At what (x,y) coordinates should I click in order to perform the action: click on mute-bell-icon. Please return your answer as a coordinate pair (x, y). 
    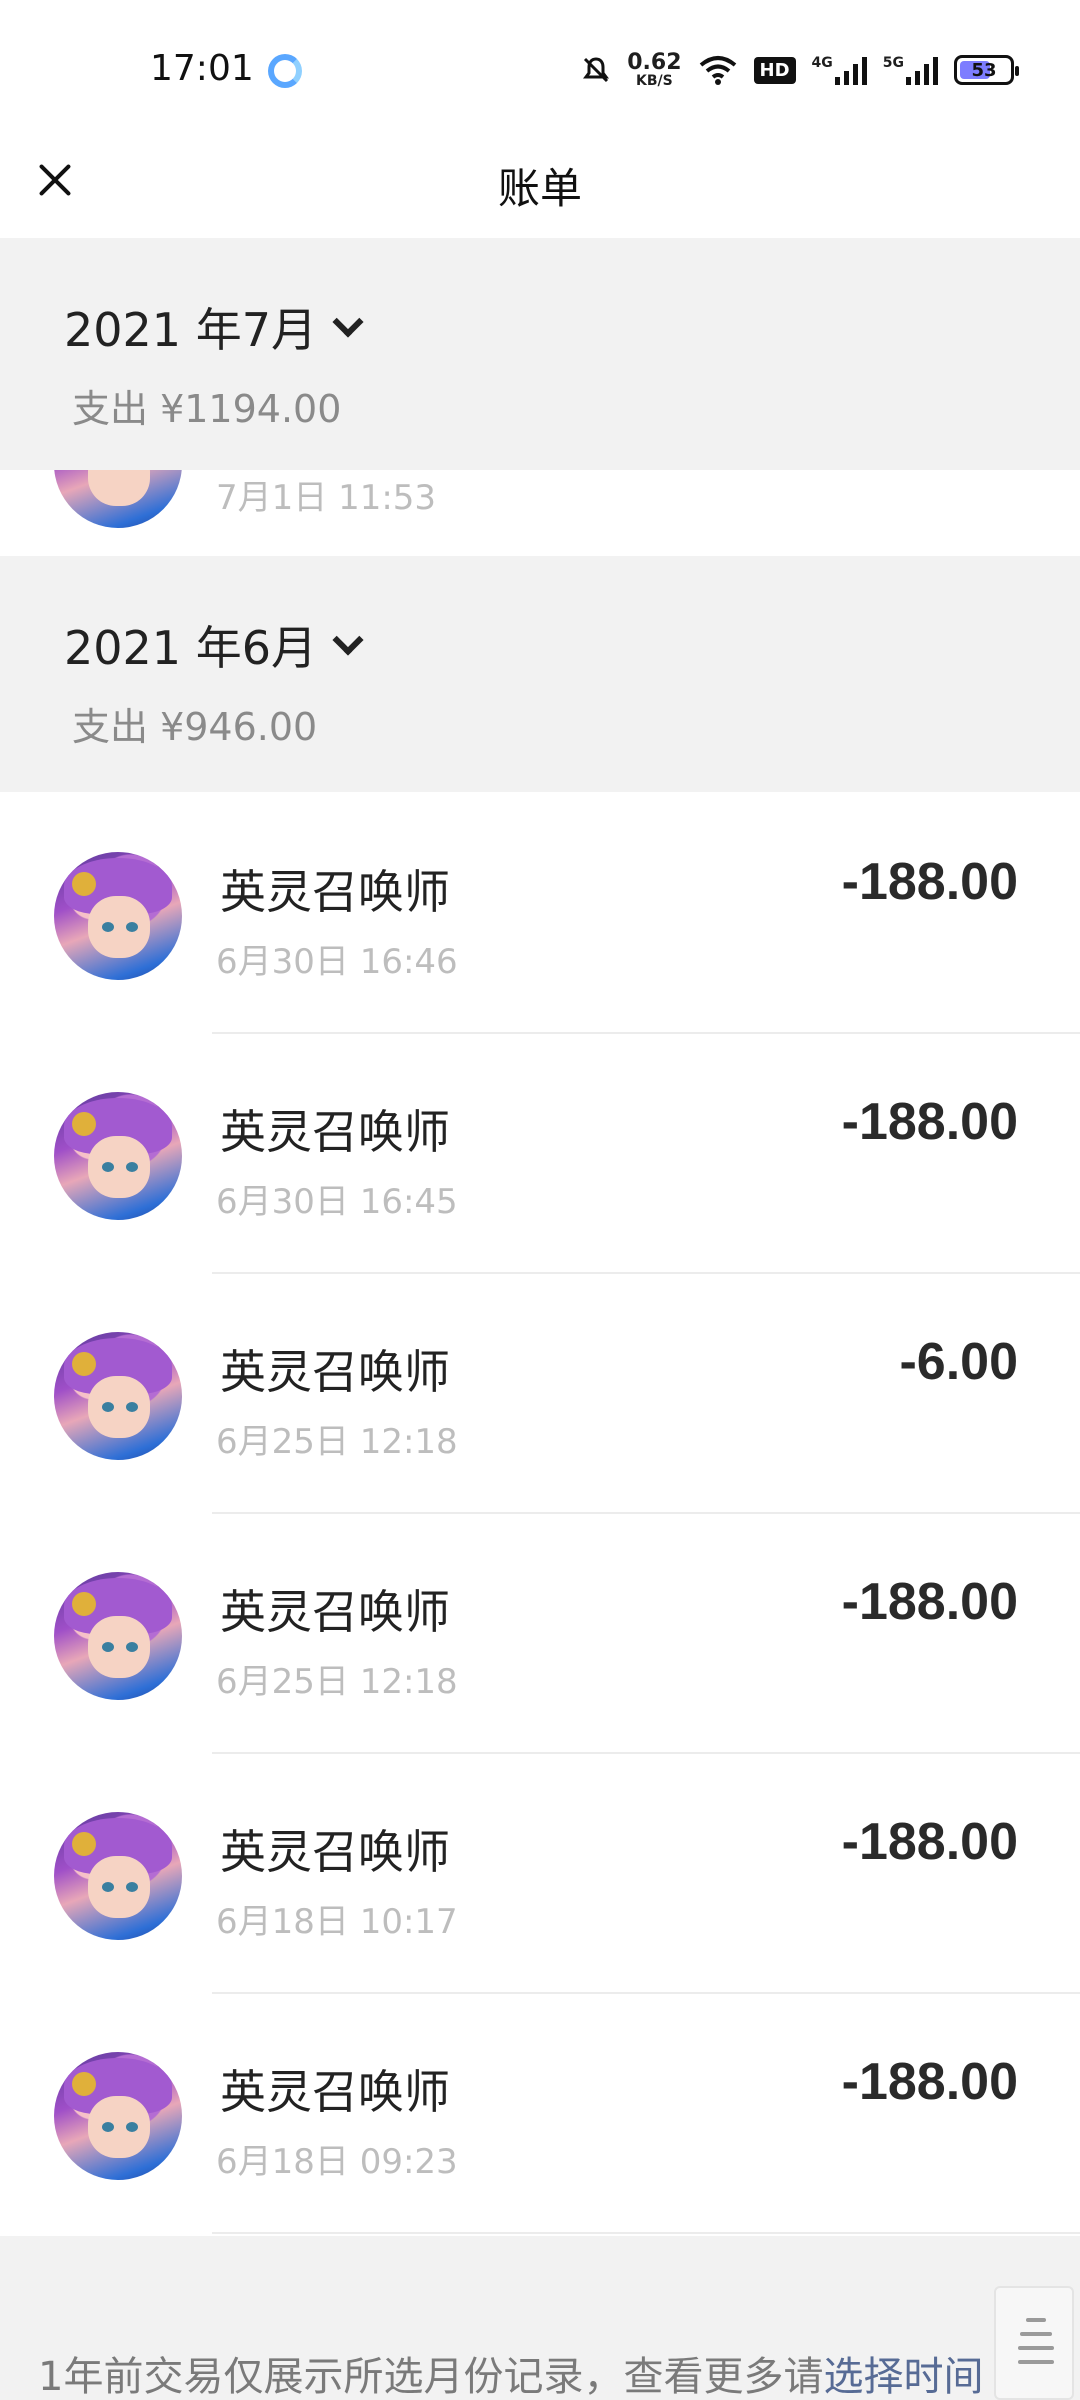
    Looking at the image, I should click on (596, 70).